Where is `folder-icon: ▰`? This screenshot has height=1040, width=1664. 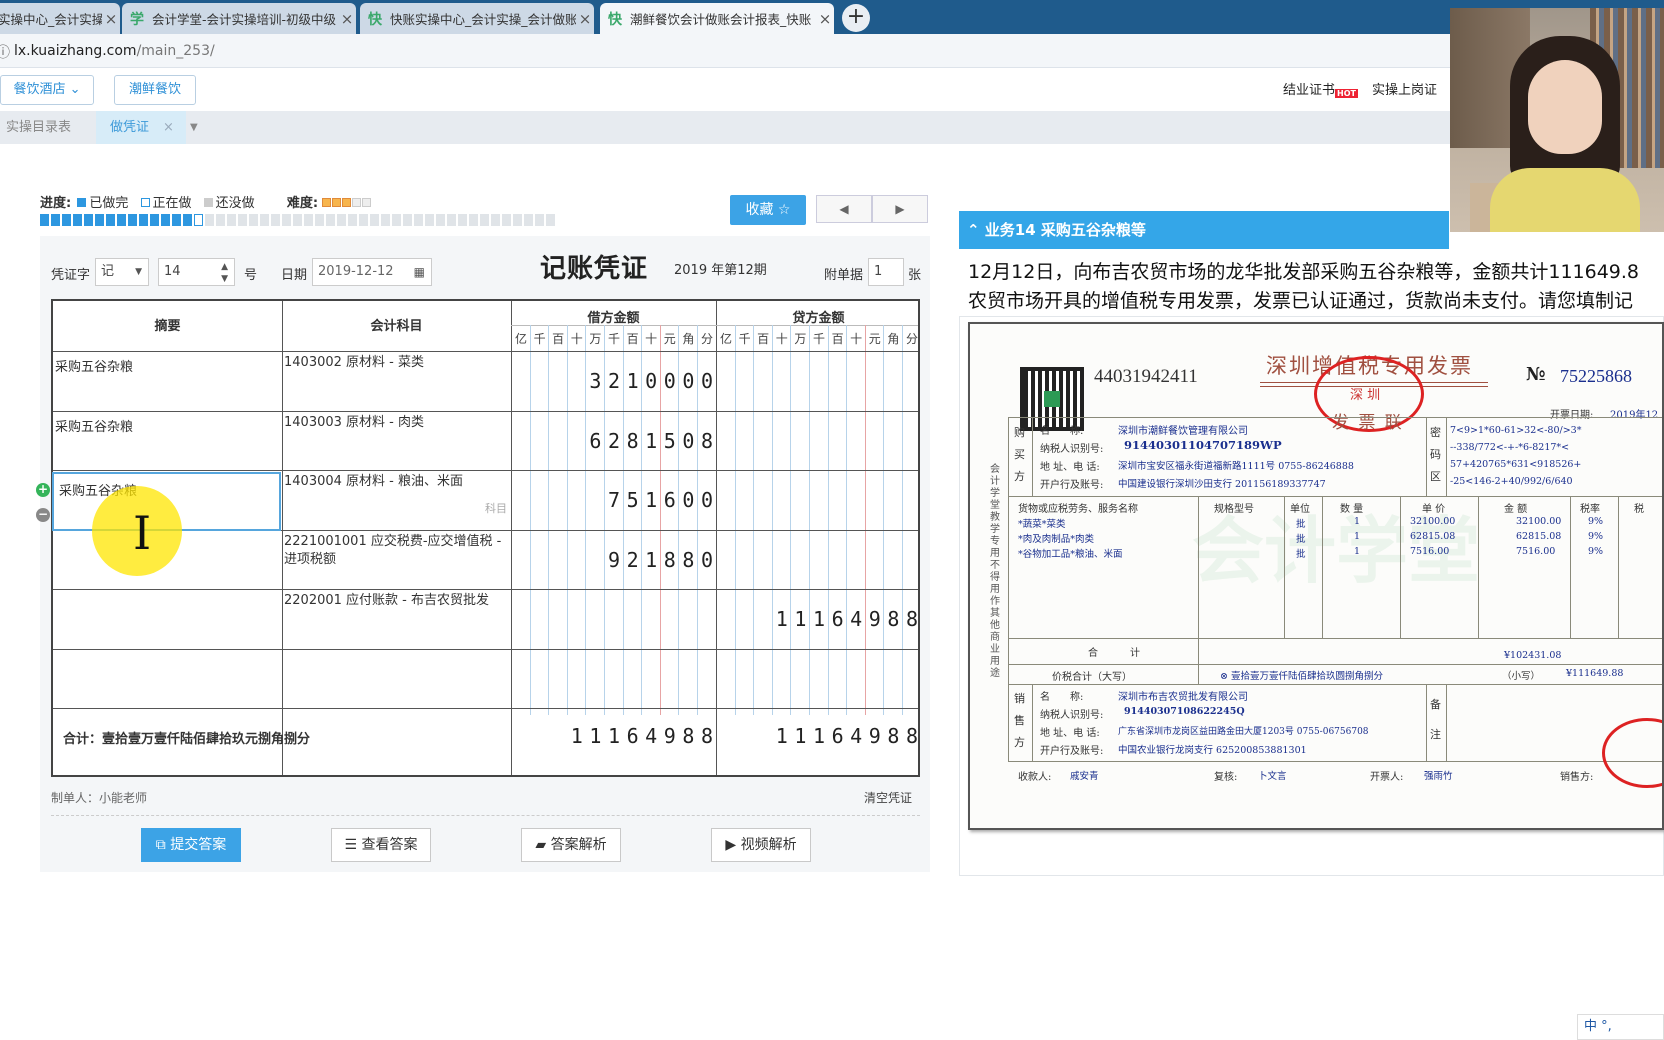
folder-icon: ▰ is located at coordinates (543, 845).